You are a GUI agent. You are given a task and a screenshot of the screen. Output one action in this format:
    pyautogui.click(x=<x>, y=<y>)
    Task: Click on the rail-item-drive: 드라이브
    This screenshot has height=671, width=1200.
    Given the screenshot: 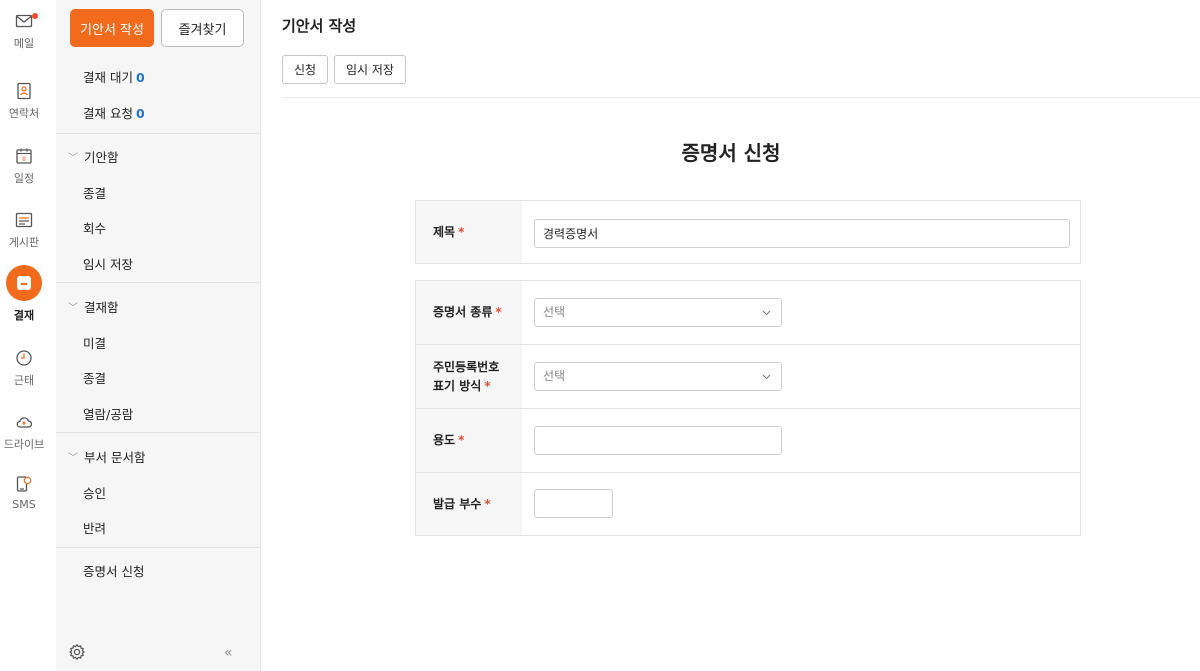 What is the action you would take?
    pyautogui.click(x=24, y=432)
    